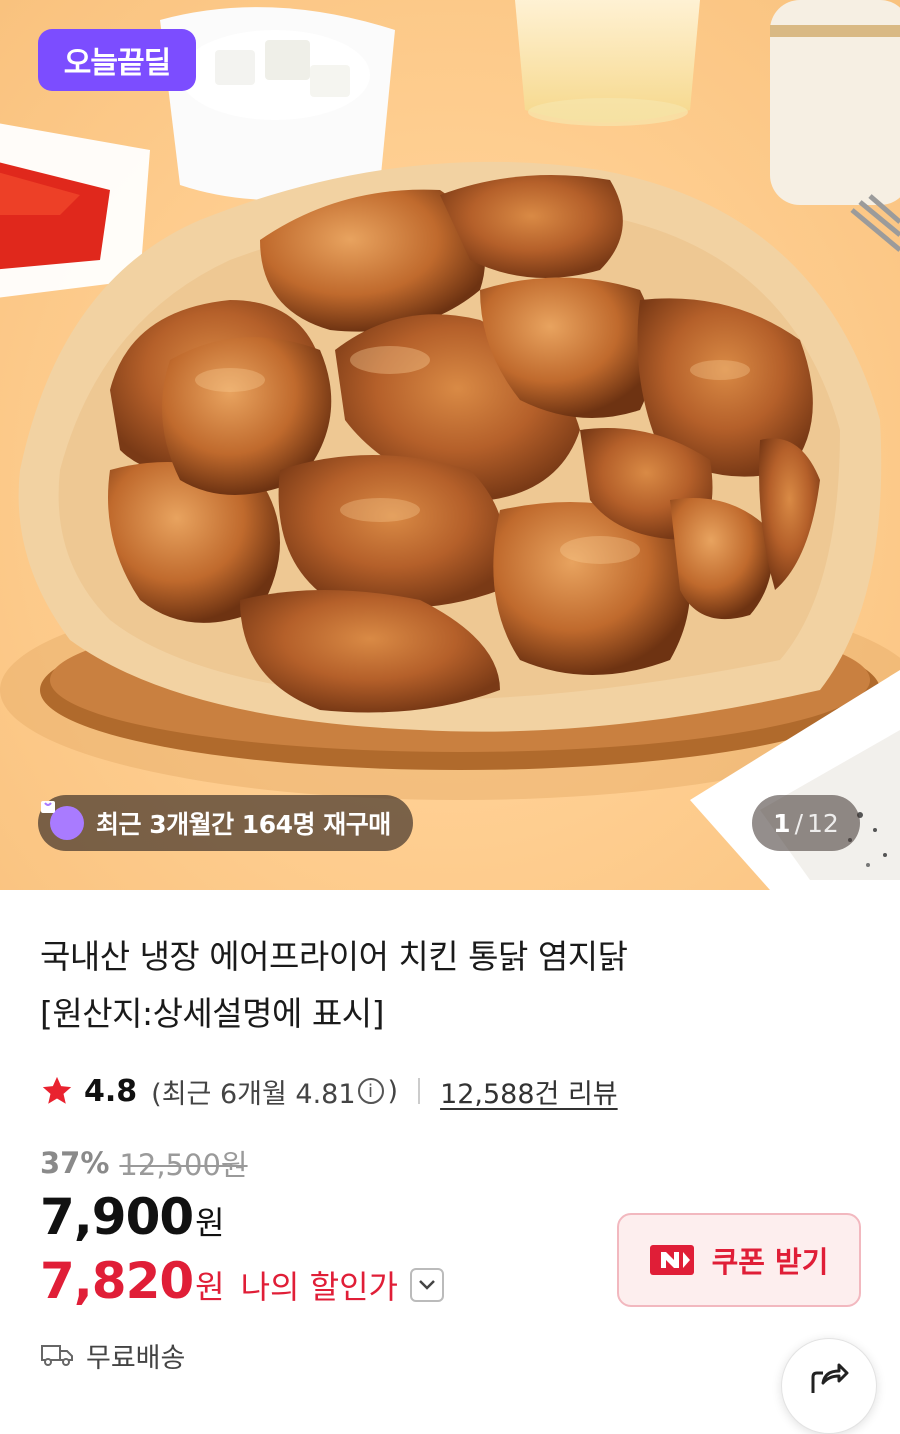  I want to click on page-current: 1, so click(782, 823).